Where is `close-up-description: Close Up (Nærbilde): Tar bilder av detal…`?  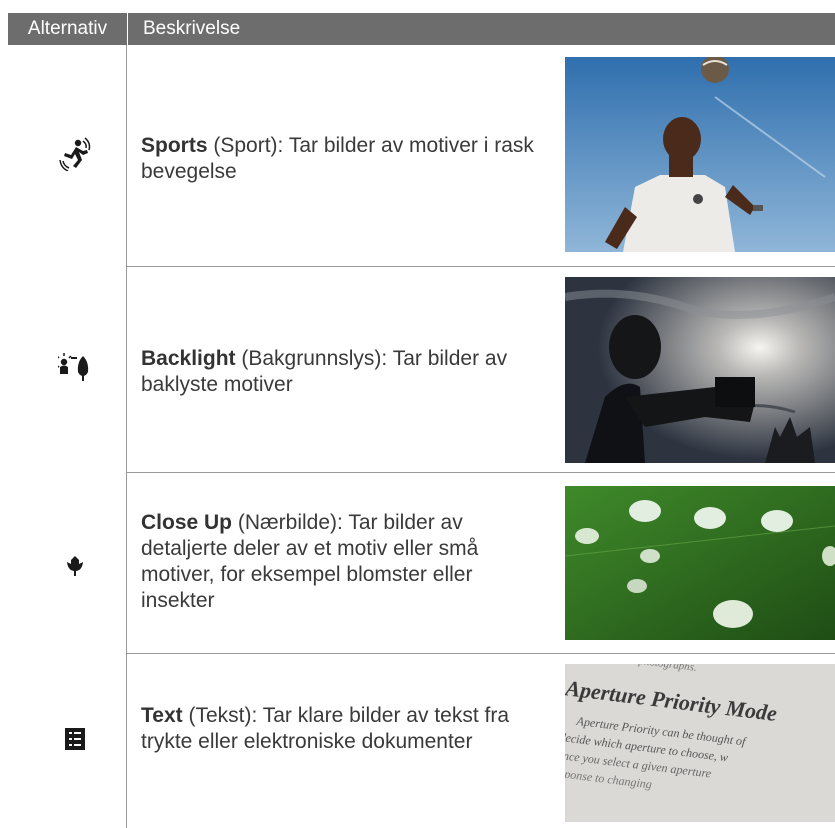 close-up-description: Close Up (Nærbilde): Tar bilder av detal… is located at coordinates (346, 562).